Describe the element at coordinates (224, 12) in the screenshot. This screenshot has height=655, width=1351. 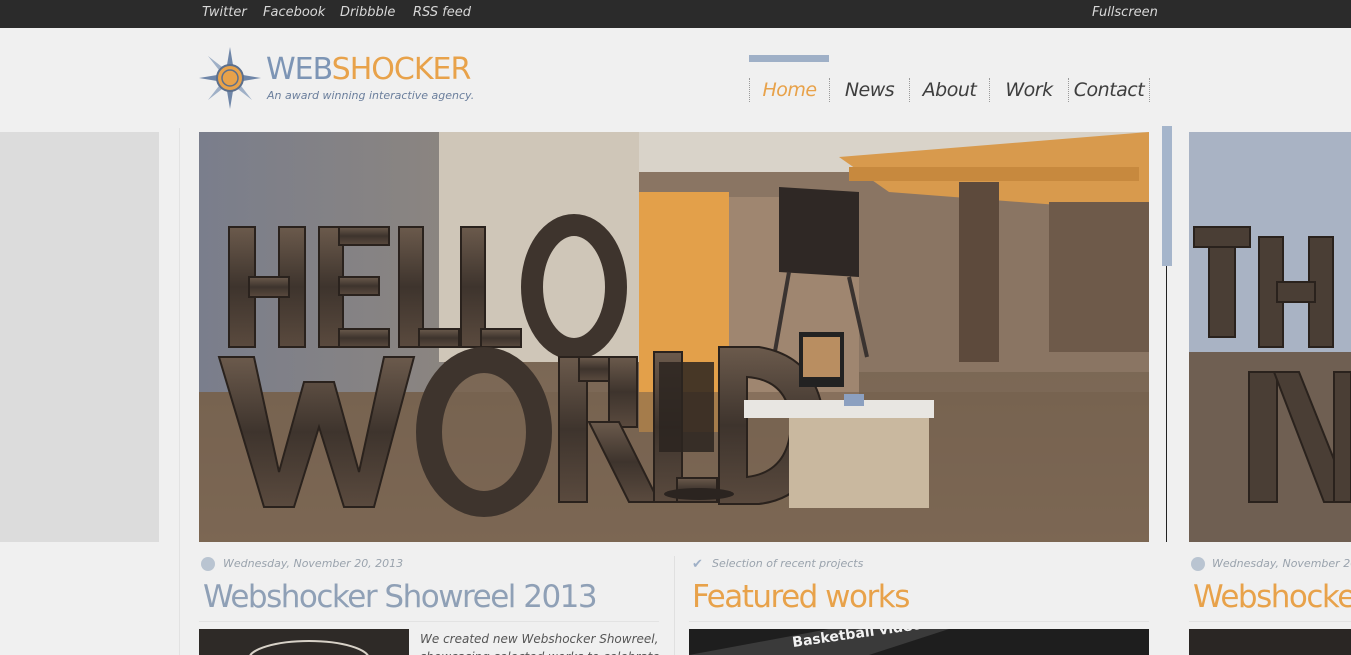
I see `twitter-link: Twitter` at that location.